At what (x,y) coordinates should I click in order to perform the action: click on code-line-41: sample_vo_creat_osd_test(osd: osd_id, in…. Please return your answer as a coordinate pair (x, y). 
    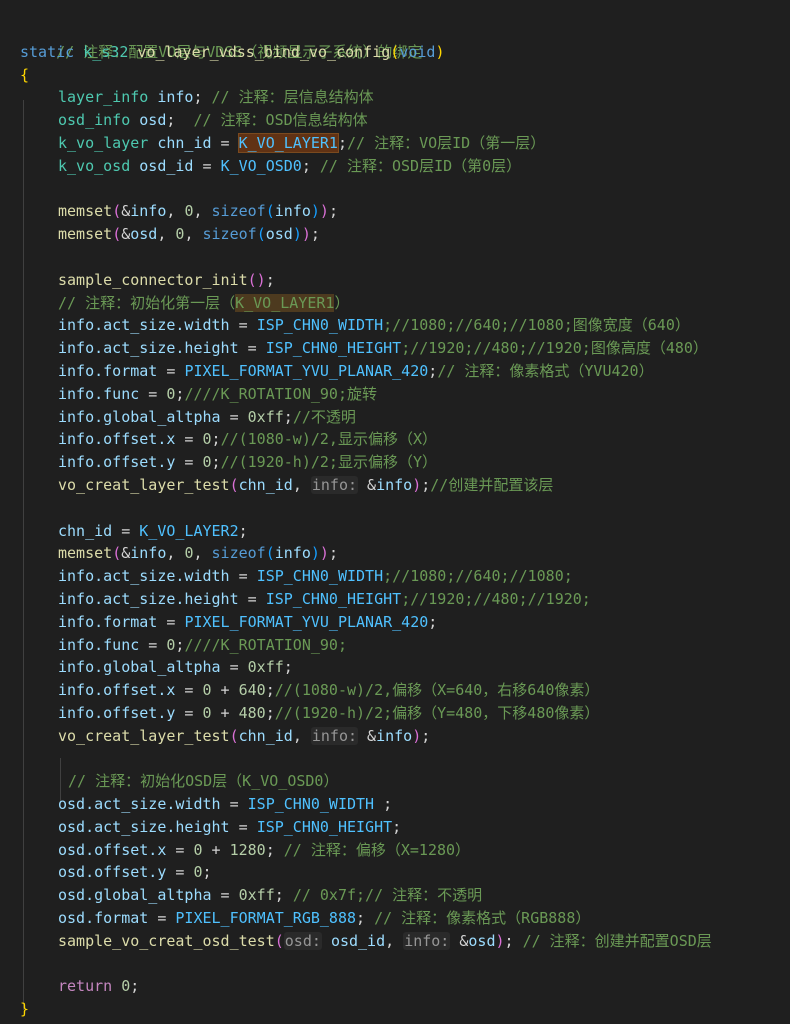
    Looking at the image, I should click on (395, 941).